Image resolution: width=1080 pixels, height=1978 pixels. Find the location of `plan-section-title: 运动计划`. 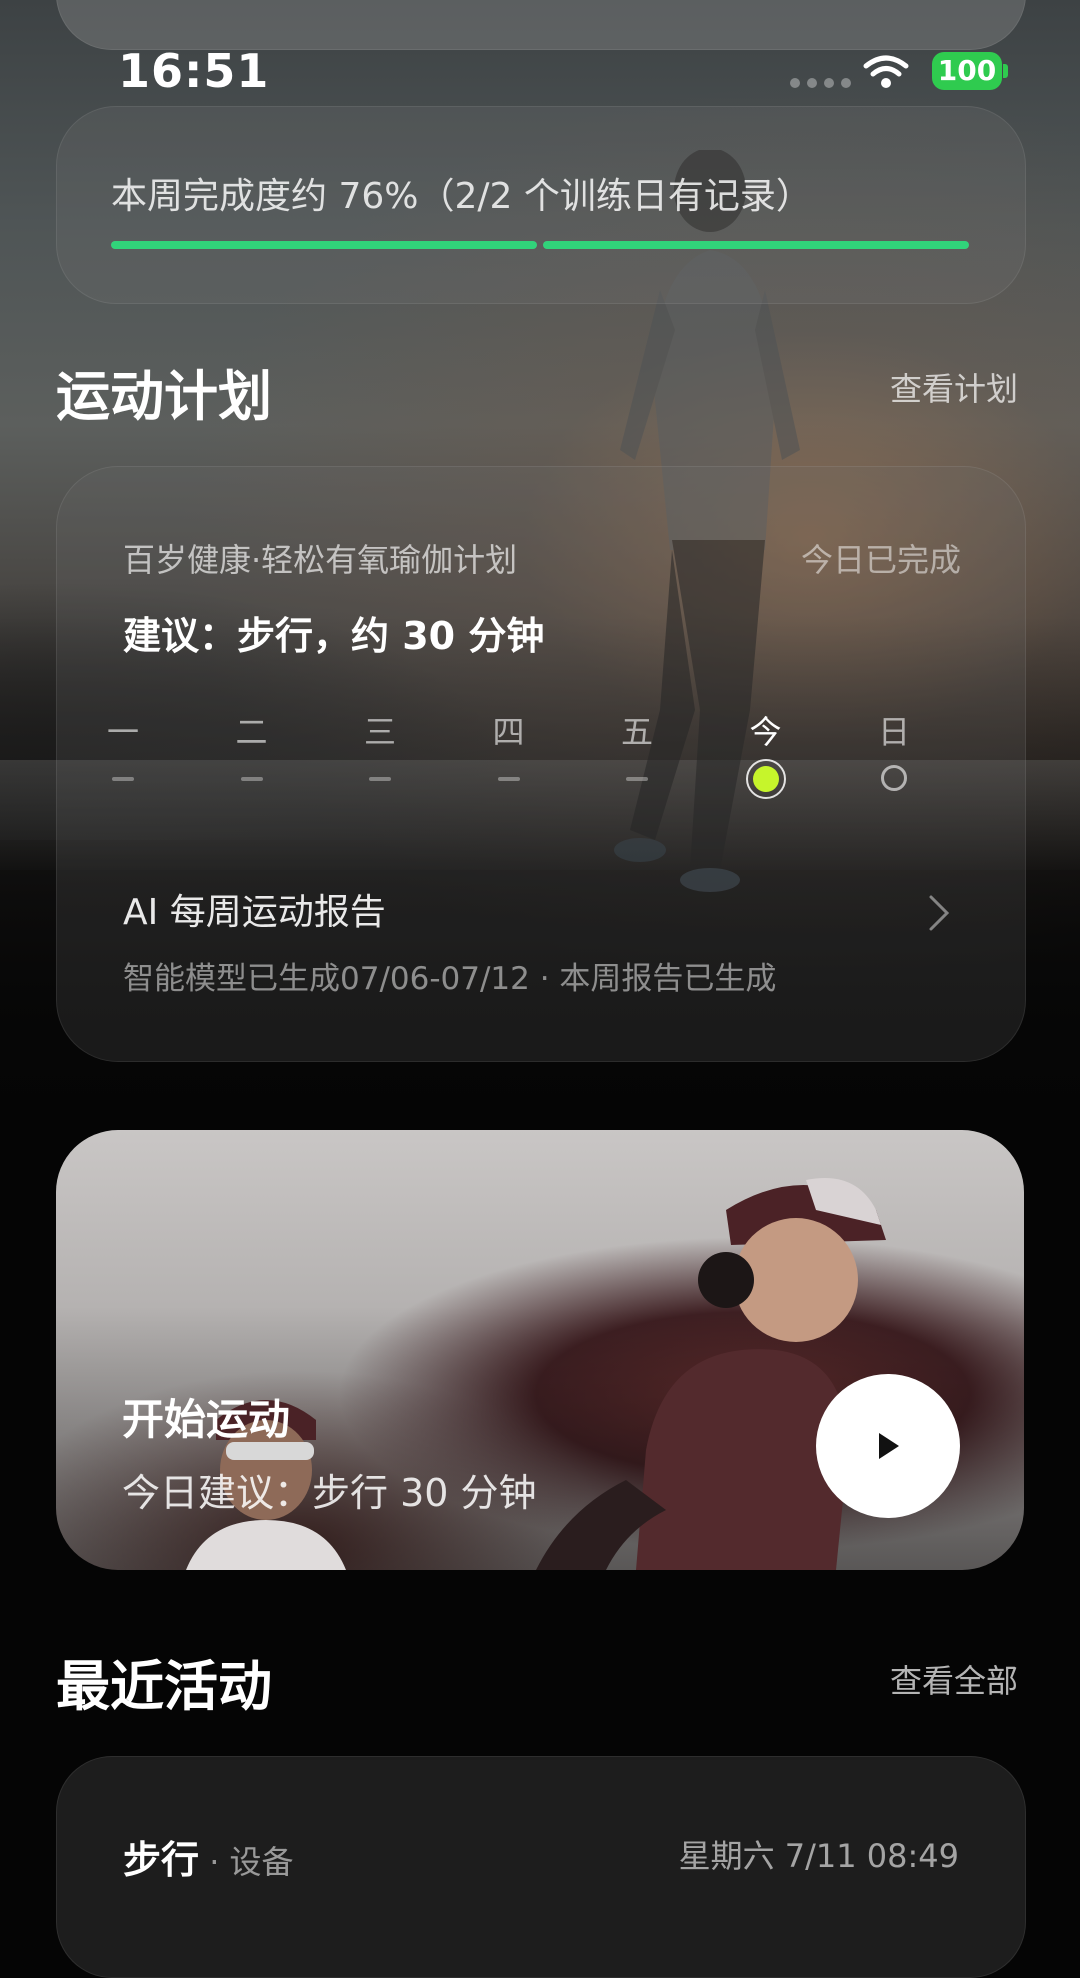

plan-section-title: 运动计划 is located at coordinates (164, 396).